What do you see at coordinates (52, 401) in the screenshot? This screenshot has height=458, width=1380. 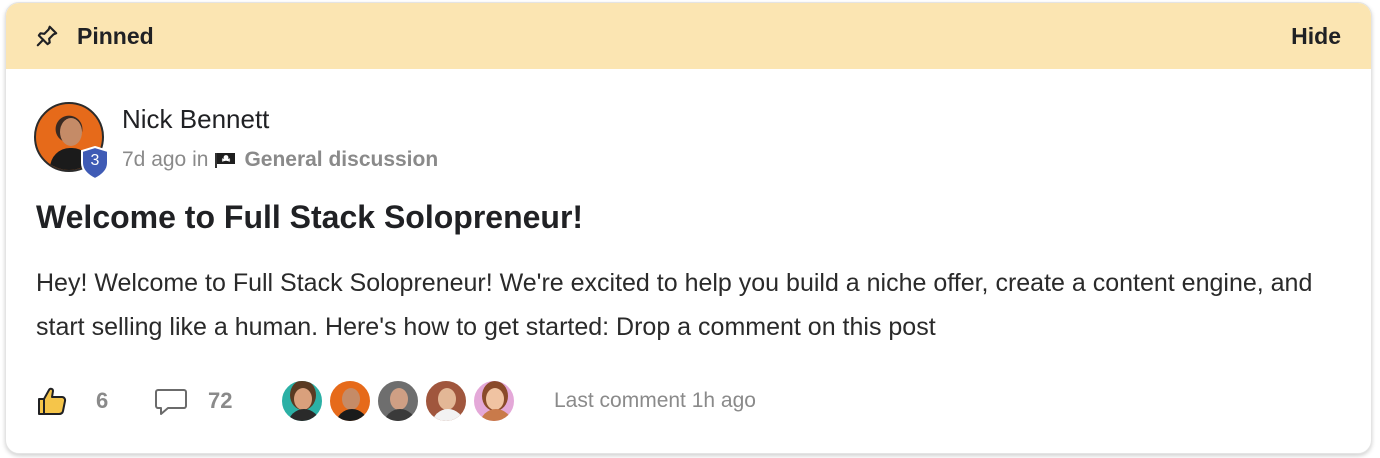 I see `thumbs-up-icon` at bounding box center [52, 401].